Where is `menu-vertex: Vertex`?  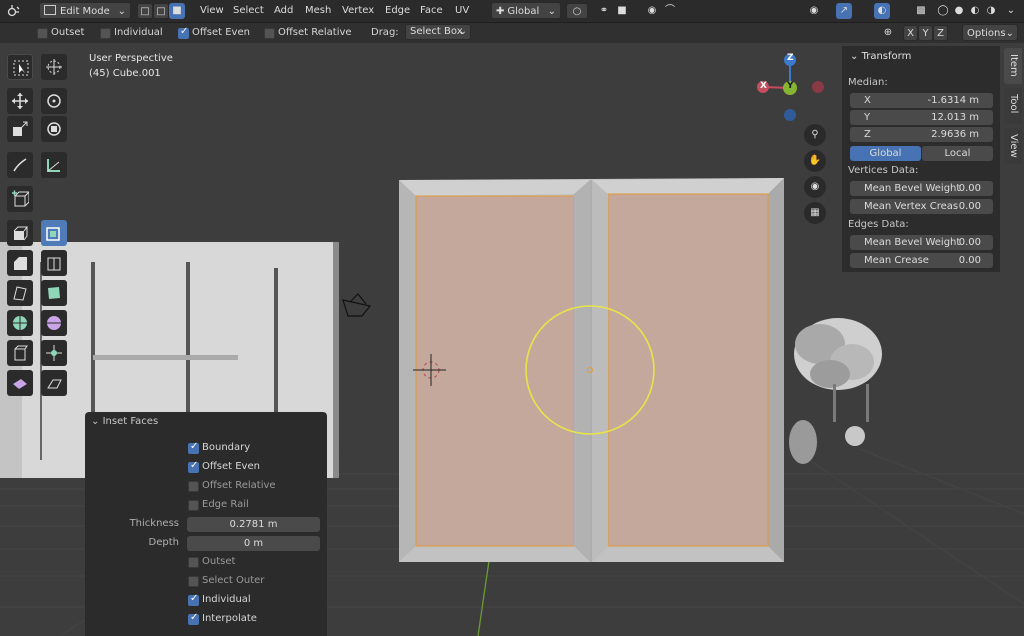 menu-vertex: Vertex is located at coordinates (358, 10).